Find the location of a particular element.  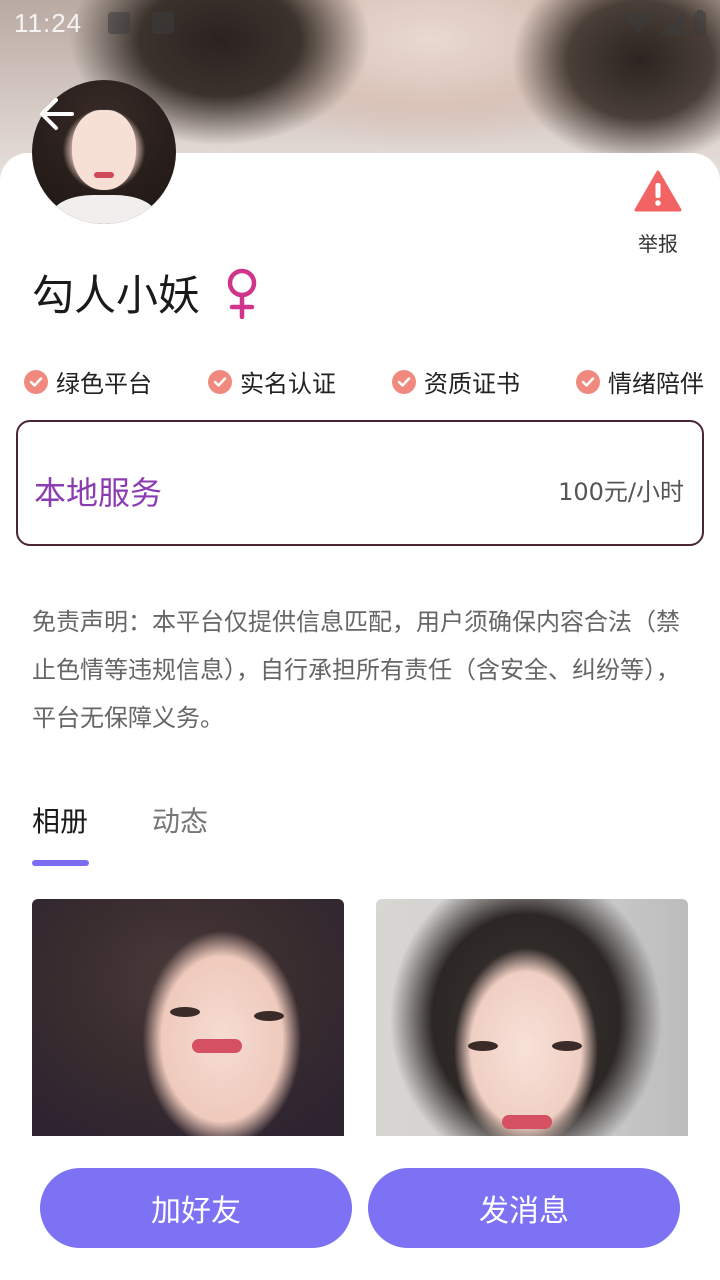

tag-real-name: 实名认证 is located at coordinates (272, 381).